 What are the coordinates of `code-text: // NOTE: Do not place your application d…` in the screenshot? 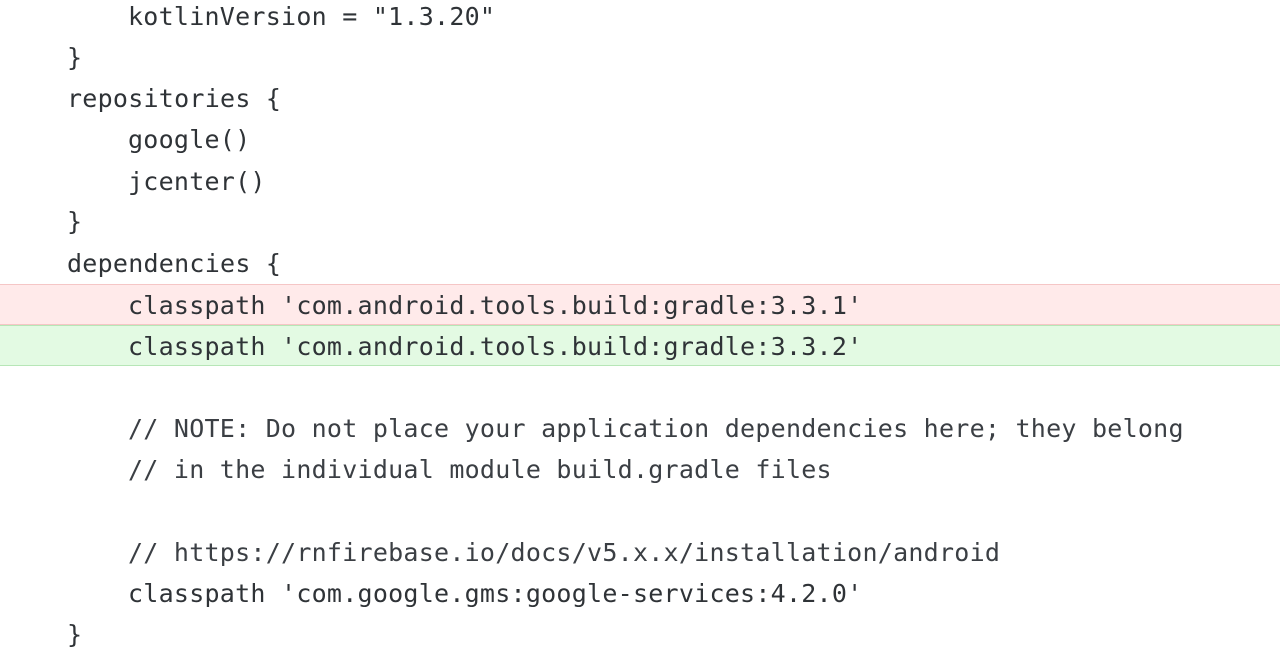 It's located at (656, 428).